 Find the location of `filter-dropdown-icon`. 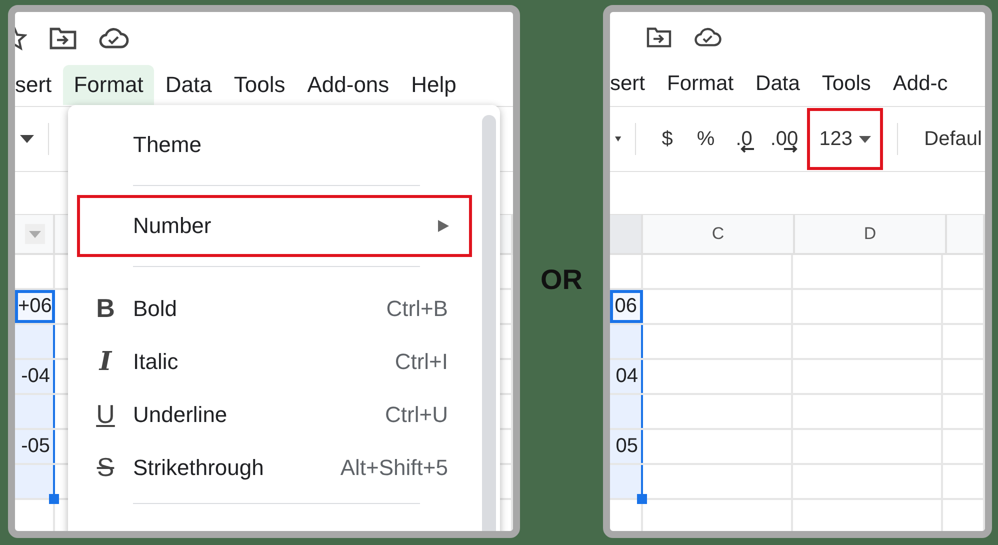

filter-dropdown-icon is located at coordinates (35, 234).